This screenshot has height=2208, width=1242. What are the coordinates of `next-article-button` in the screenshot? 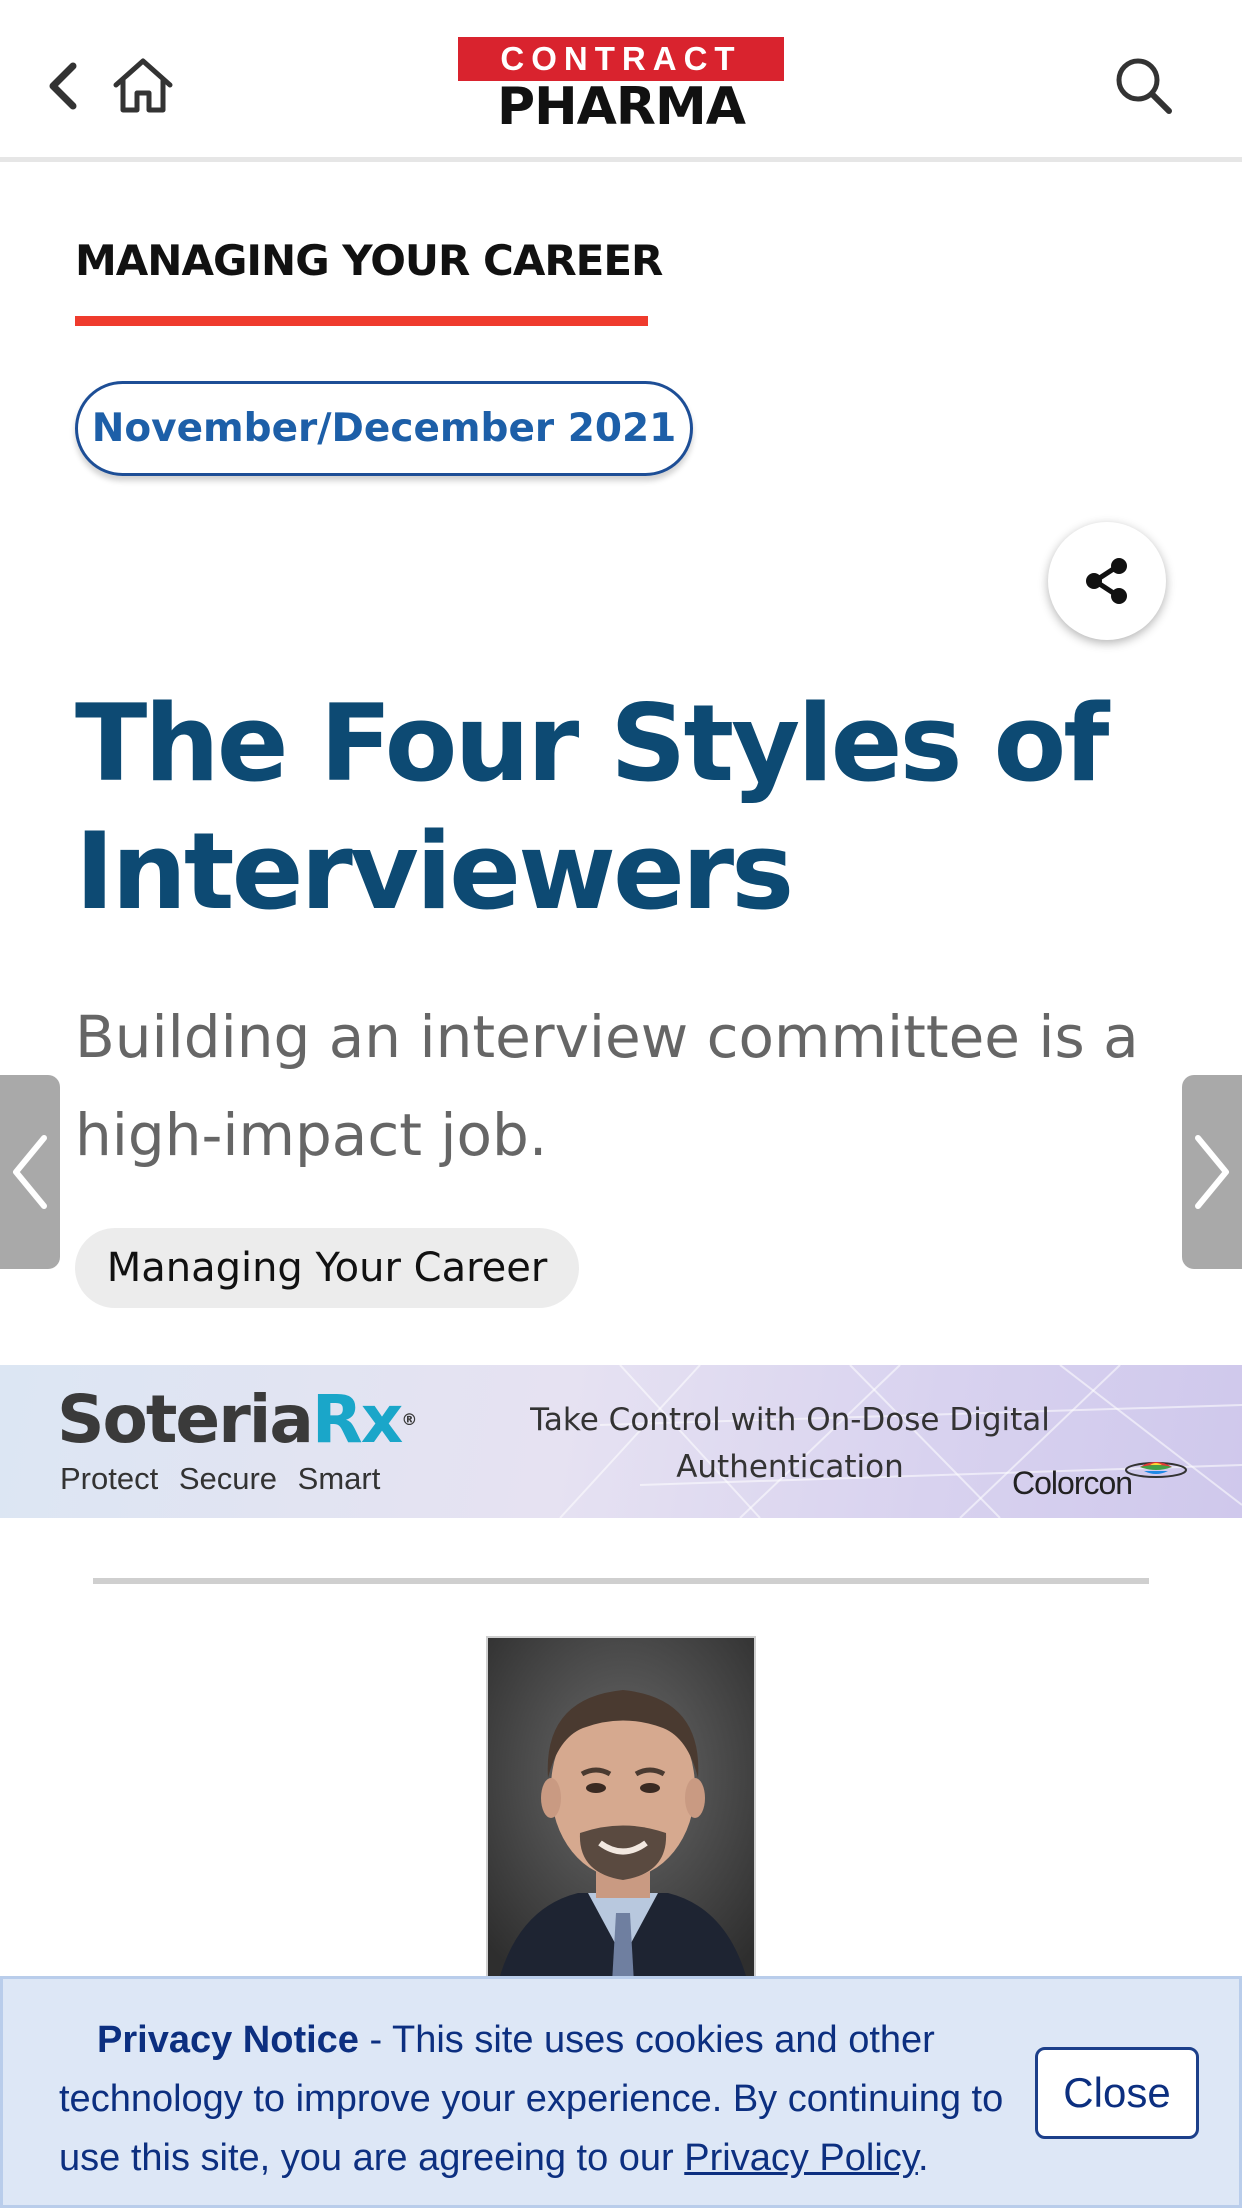 It's located at (1212, 1172).